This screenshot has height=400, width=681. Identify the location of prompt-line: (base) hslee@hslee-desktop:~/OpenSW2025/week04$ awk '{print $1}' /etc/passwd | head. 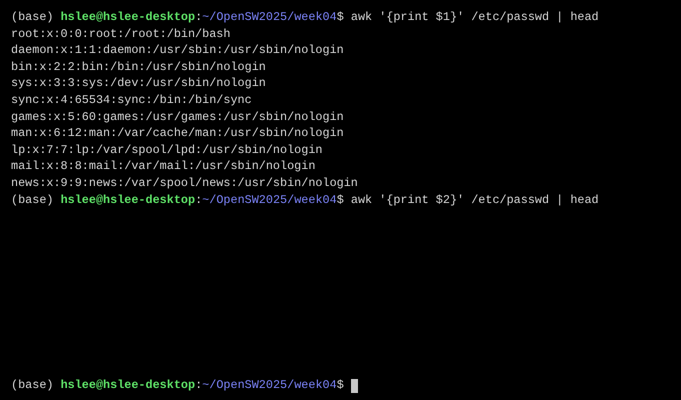
(305, 17).